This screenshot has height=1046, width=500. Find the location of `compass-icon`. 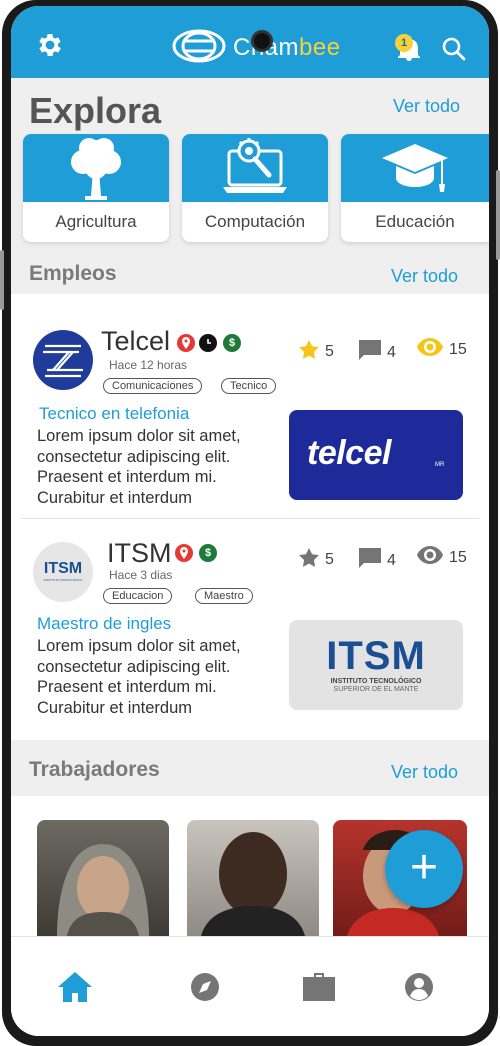

compass-icon is located at coordinates (205, 987).